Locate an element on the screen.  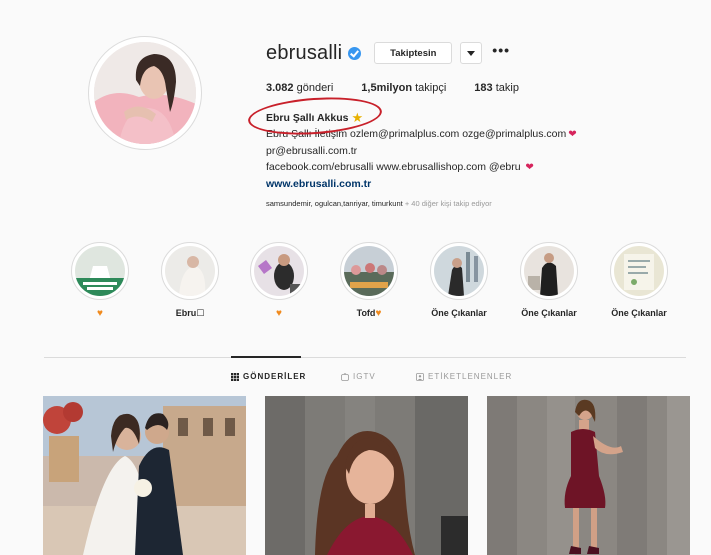
highlight-label: Ebru☐ is located at coordinates (190, 313).